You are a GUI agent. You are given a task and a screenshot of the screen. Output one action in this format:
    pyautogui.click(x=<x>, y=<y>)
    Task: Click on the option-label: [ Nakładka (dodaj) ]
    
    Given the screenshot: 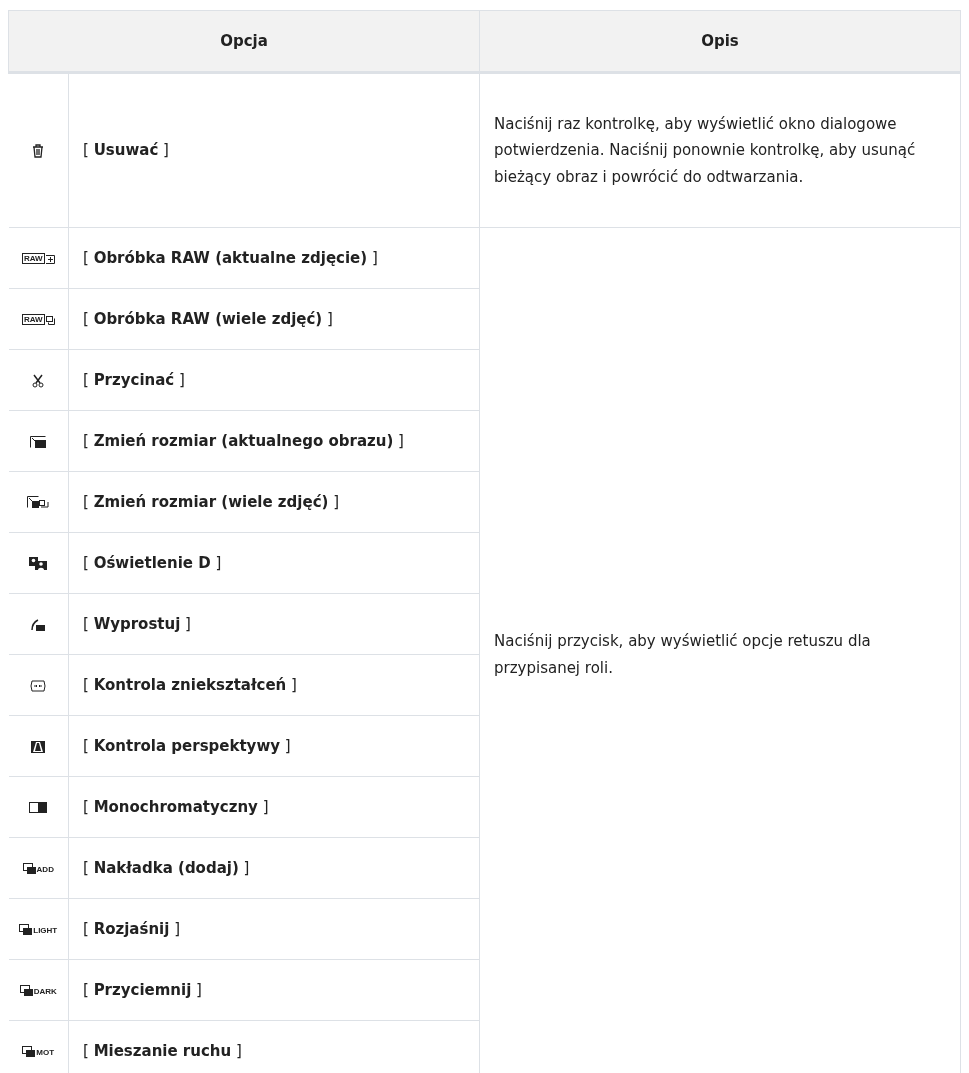 What is the action you would take?
    pyautogui.click(x=166, y=867)
    